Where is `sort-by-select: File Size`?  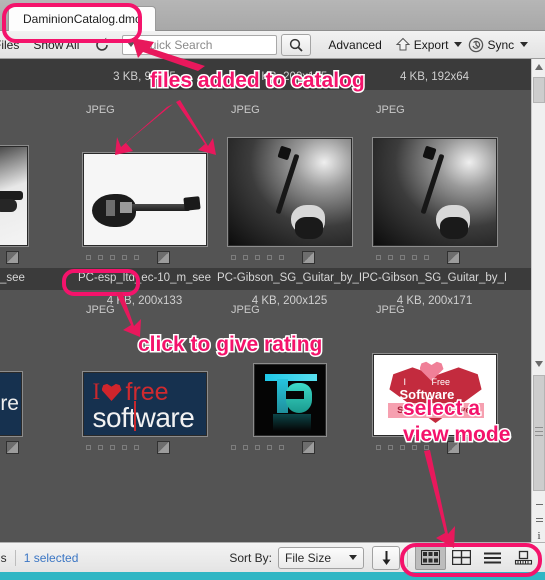
sort-by-select: File Size is located at coordinates (321, 557).